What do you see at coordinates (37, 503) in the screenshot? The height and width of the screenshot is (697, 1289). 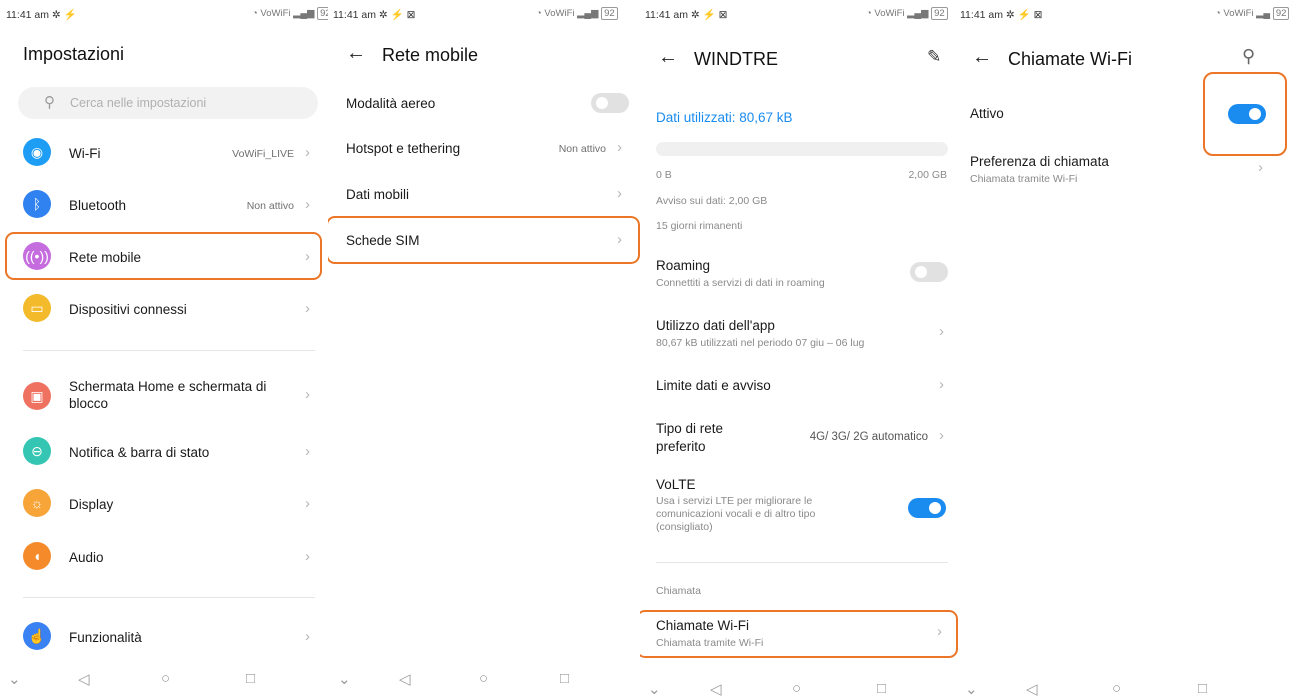 I see `display-icon: ☼` at bounding box center [37, 503].